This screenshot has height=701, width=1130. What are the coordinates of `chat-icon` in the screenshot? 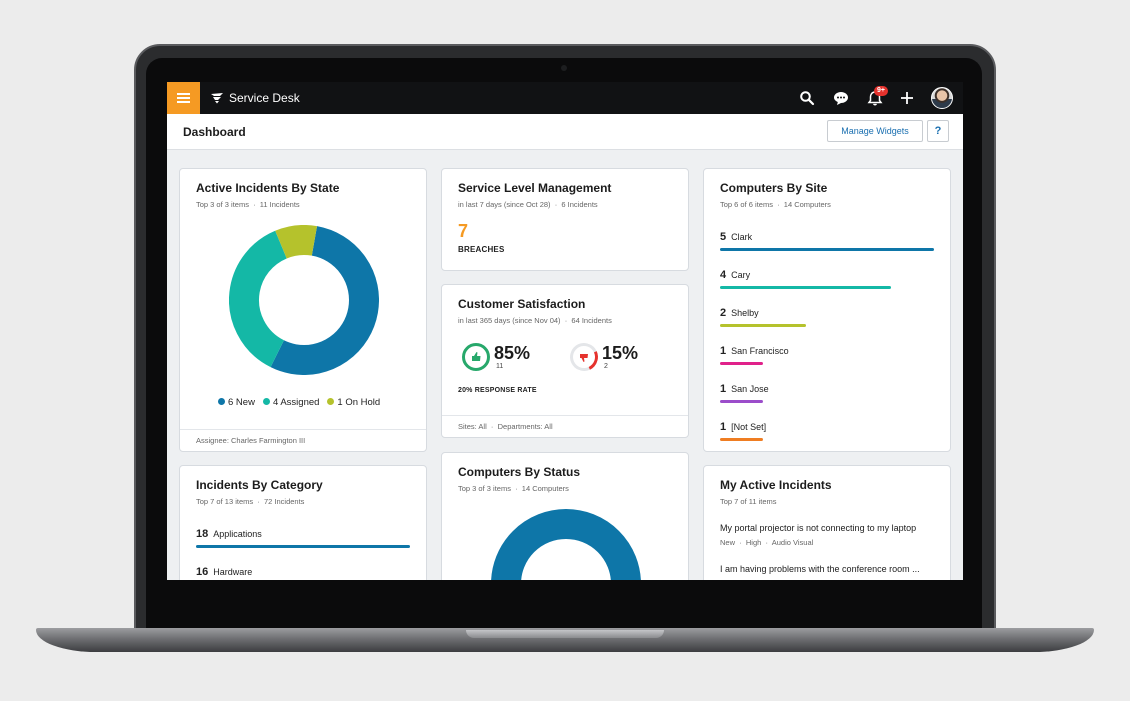 It's located at (841, 98).